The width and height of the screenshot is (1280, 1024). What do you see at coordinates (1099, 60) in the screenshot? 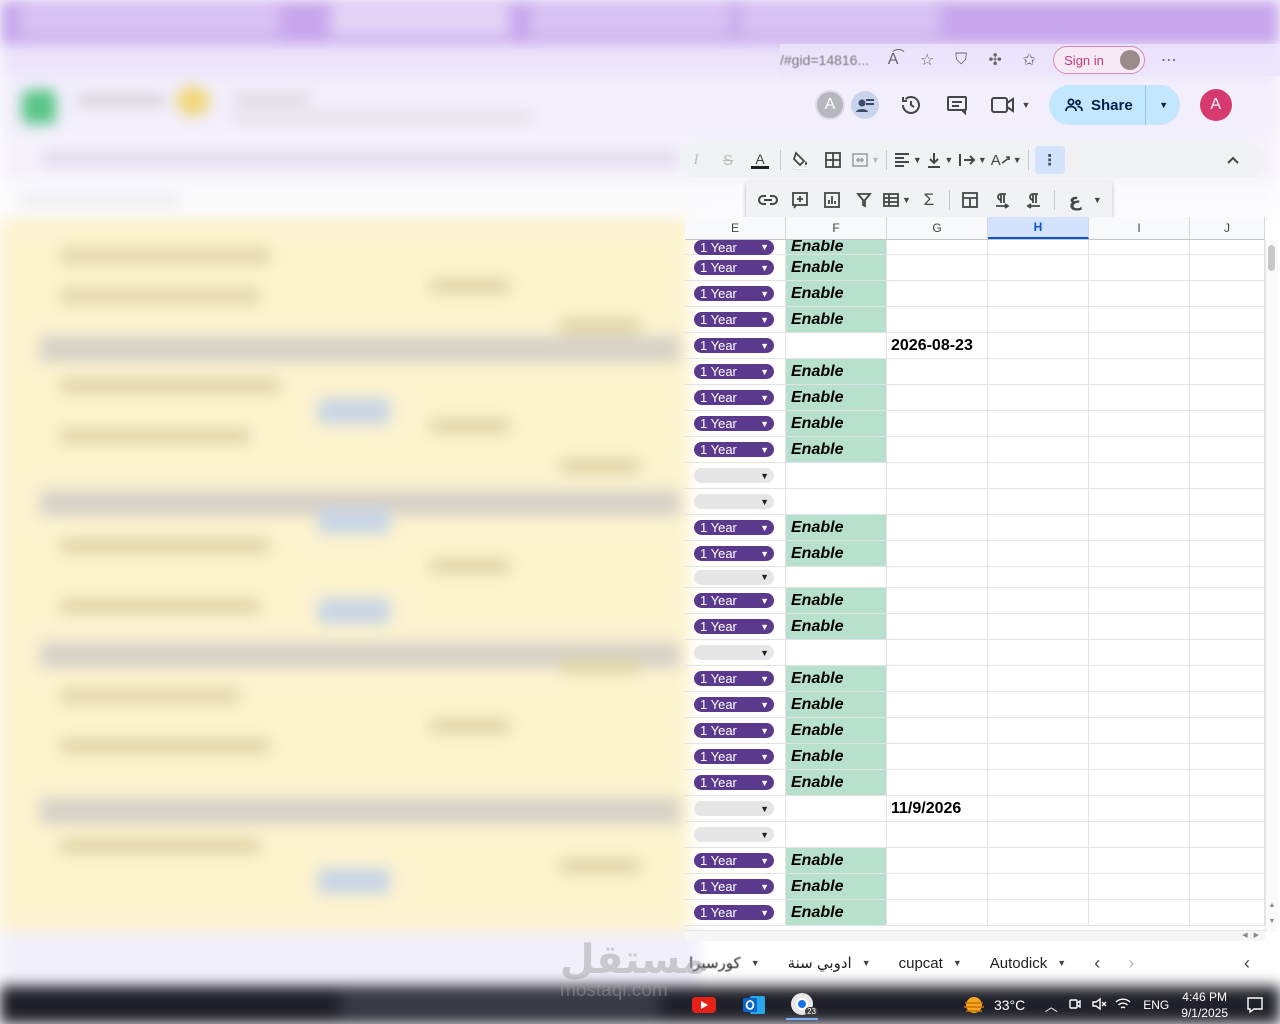
I see `signin-button: Sign in` at bounding box center [1099, 60].